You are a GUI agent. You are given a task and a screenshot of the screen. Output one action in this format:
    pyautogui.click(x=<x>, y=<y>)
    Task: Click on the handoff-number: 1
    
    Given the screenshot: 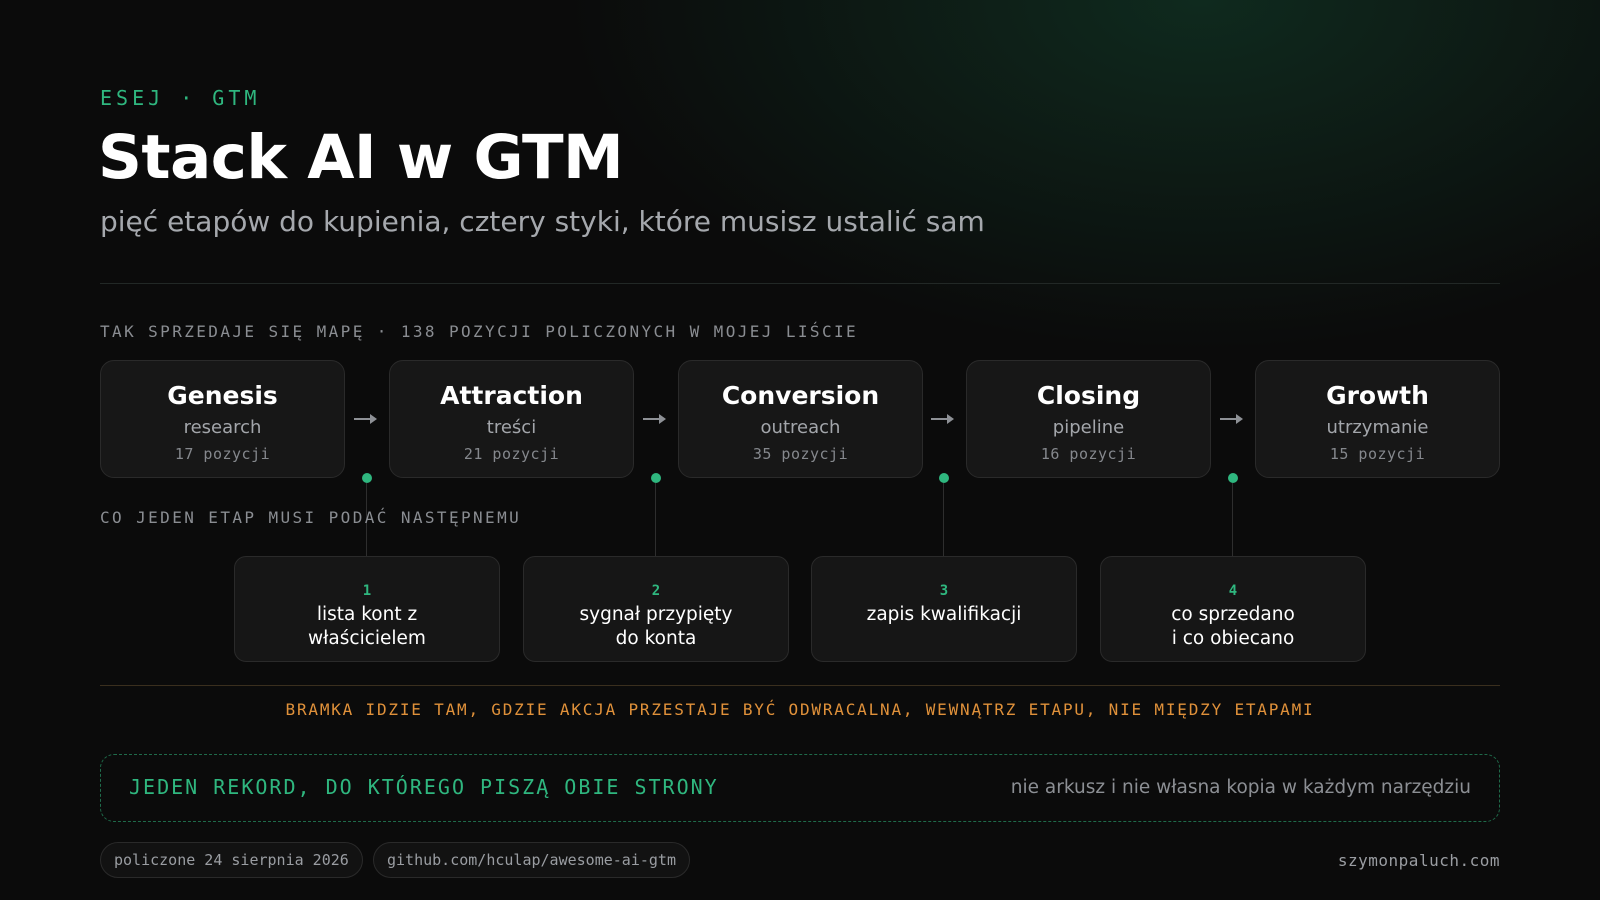 What is the action you would take?
    pyautogui.click(x=367, y=591)
    